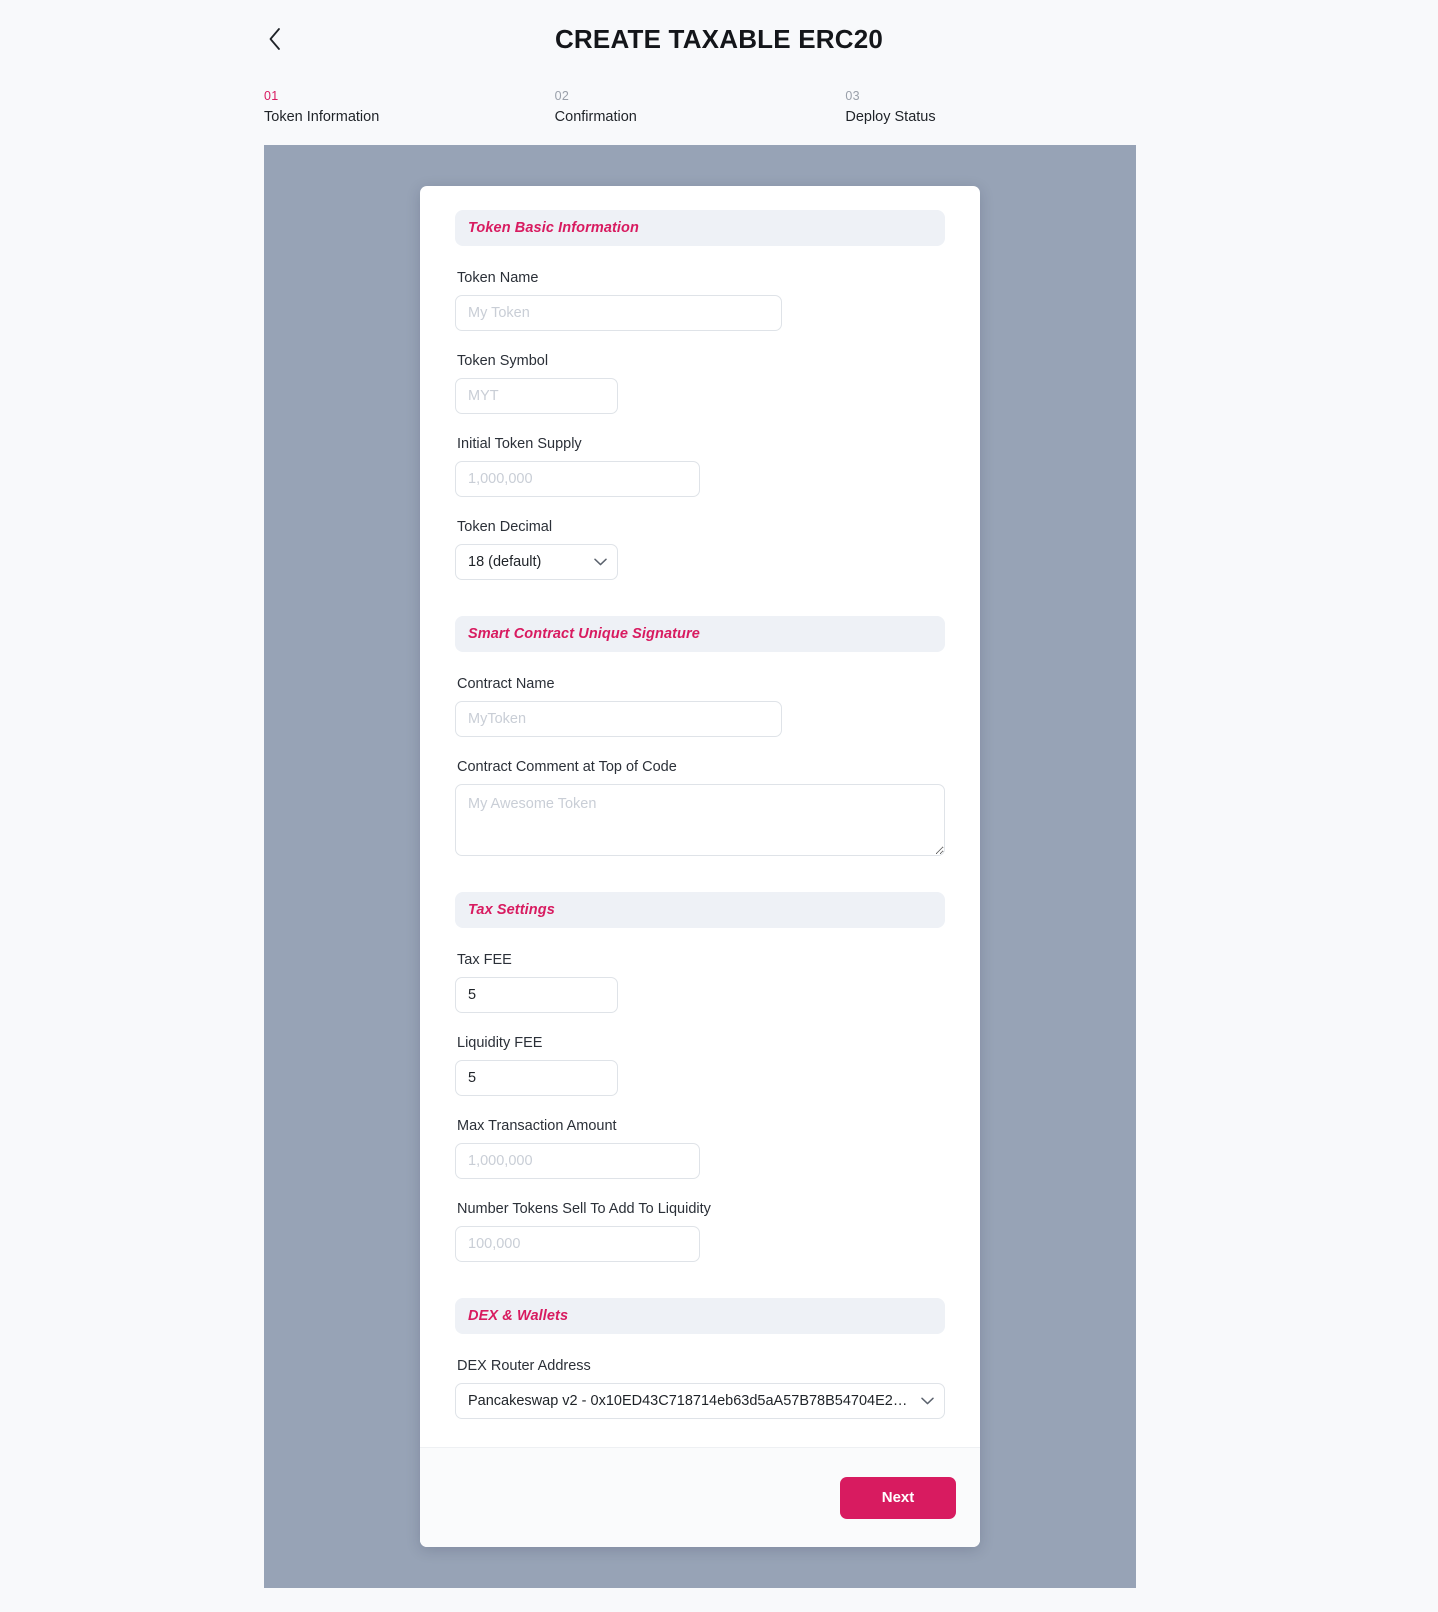 Image resolution: width=1438 pixels, height=1612 pixels. Describe the element at coordinates (518, 1316) in the screenshot. I see `section-title: DEX & Wallets` at that location.